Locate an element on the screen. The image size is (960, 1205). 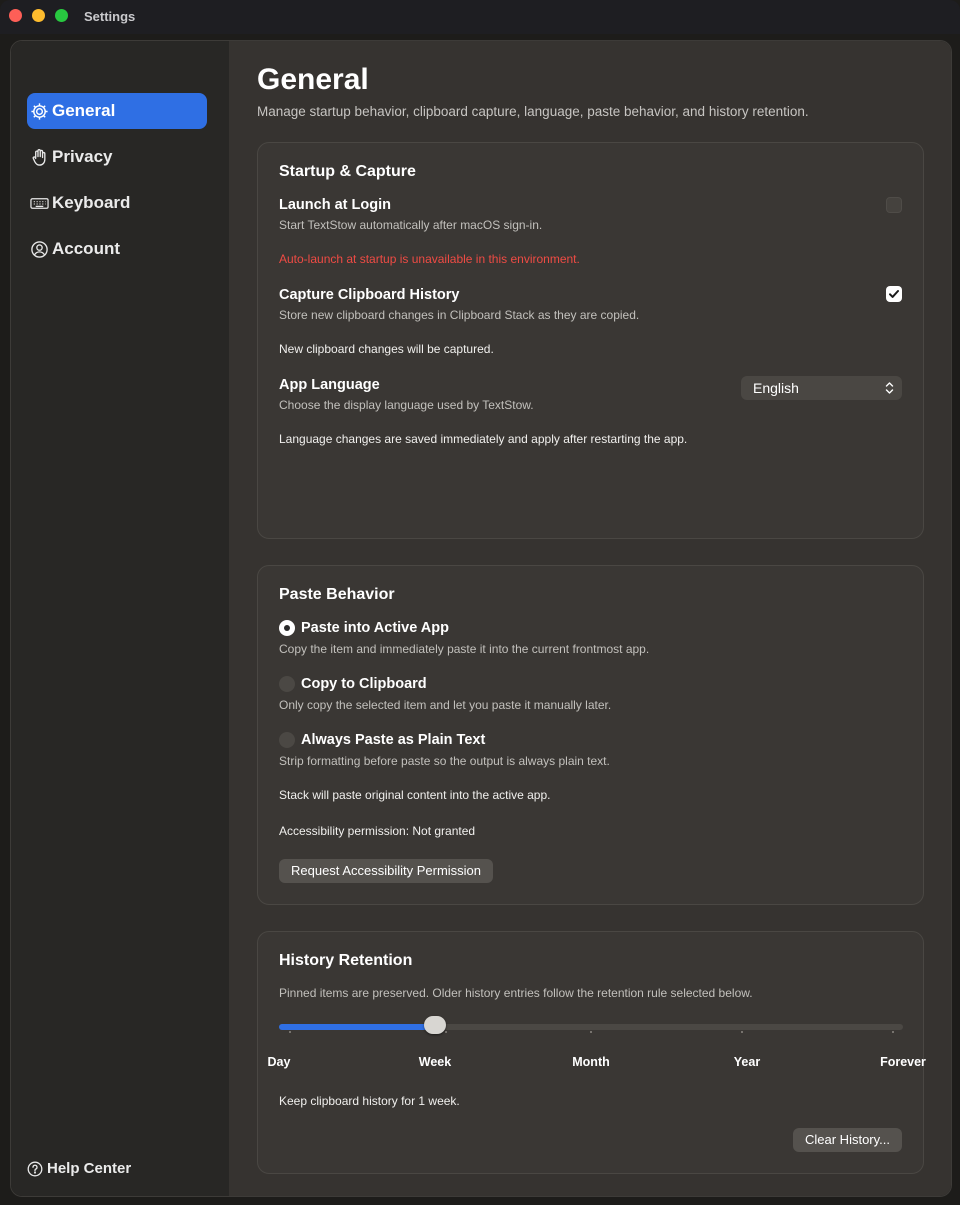
window-title: Settings is located at coordinates (110, 16).